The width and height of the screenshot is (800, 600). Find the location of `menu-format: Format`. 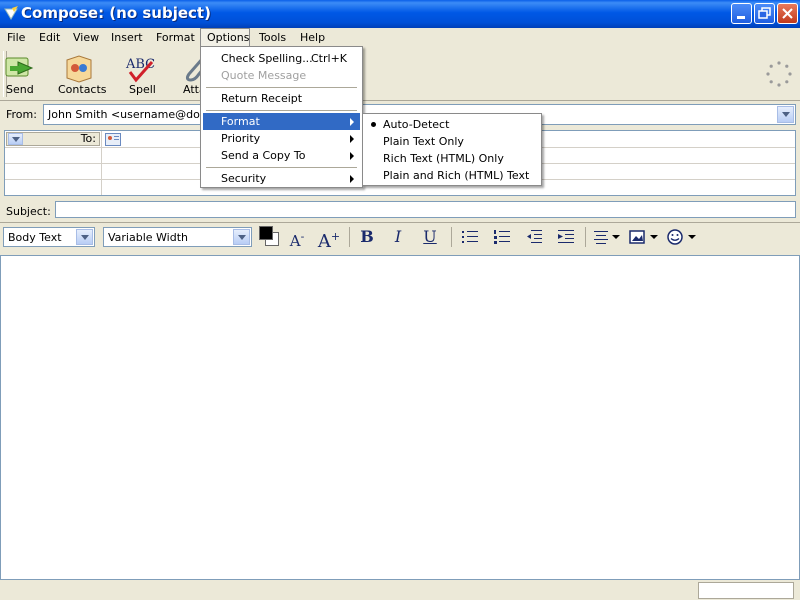

menu-format: Format is located at coordinates (175, 37).